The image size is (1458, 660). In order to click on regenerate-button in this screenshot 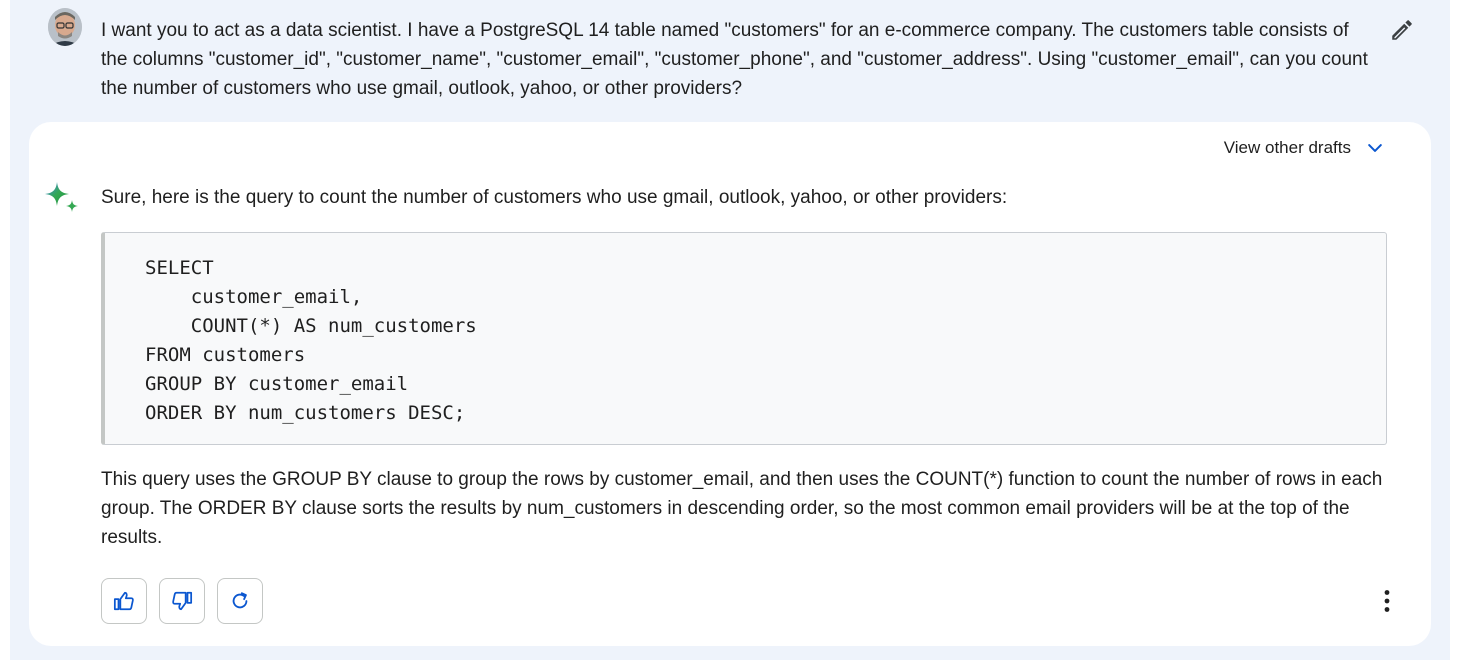, I will do `click(240, 601)`.